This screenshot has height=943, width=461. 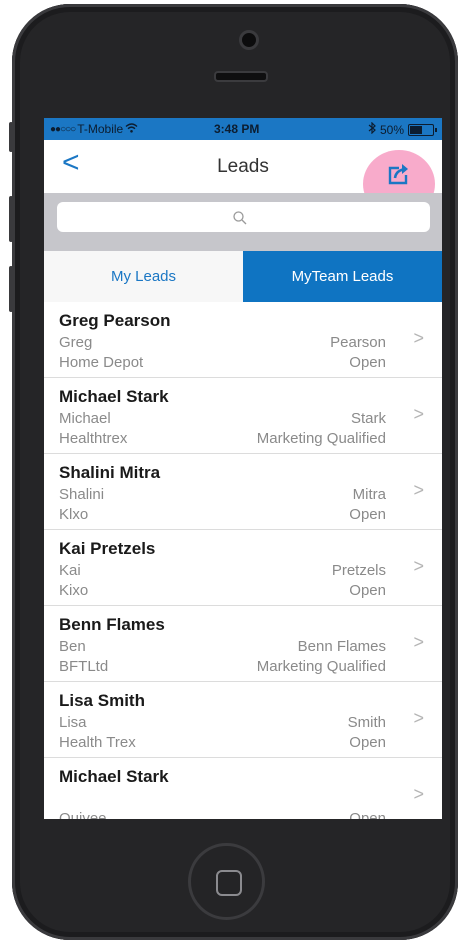 I want to click on home-button, so click(x=226, y=881).